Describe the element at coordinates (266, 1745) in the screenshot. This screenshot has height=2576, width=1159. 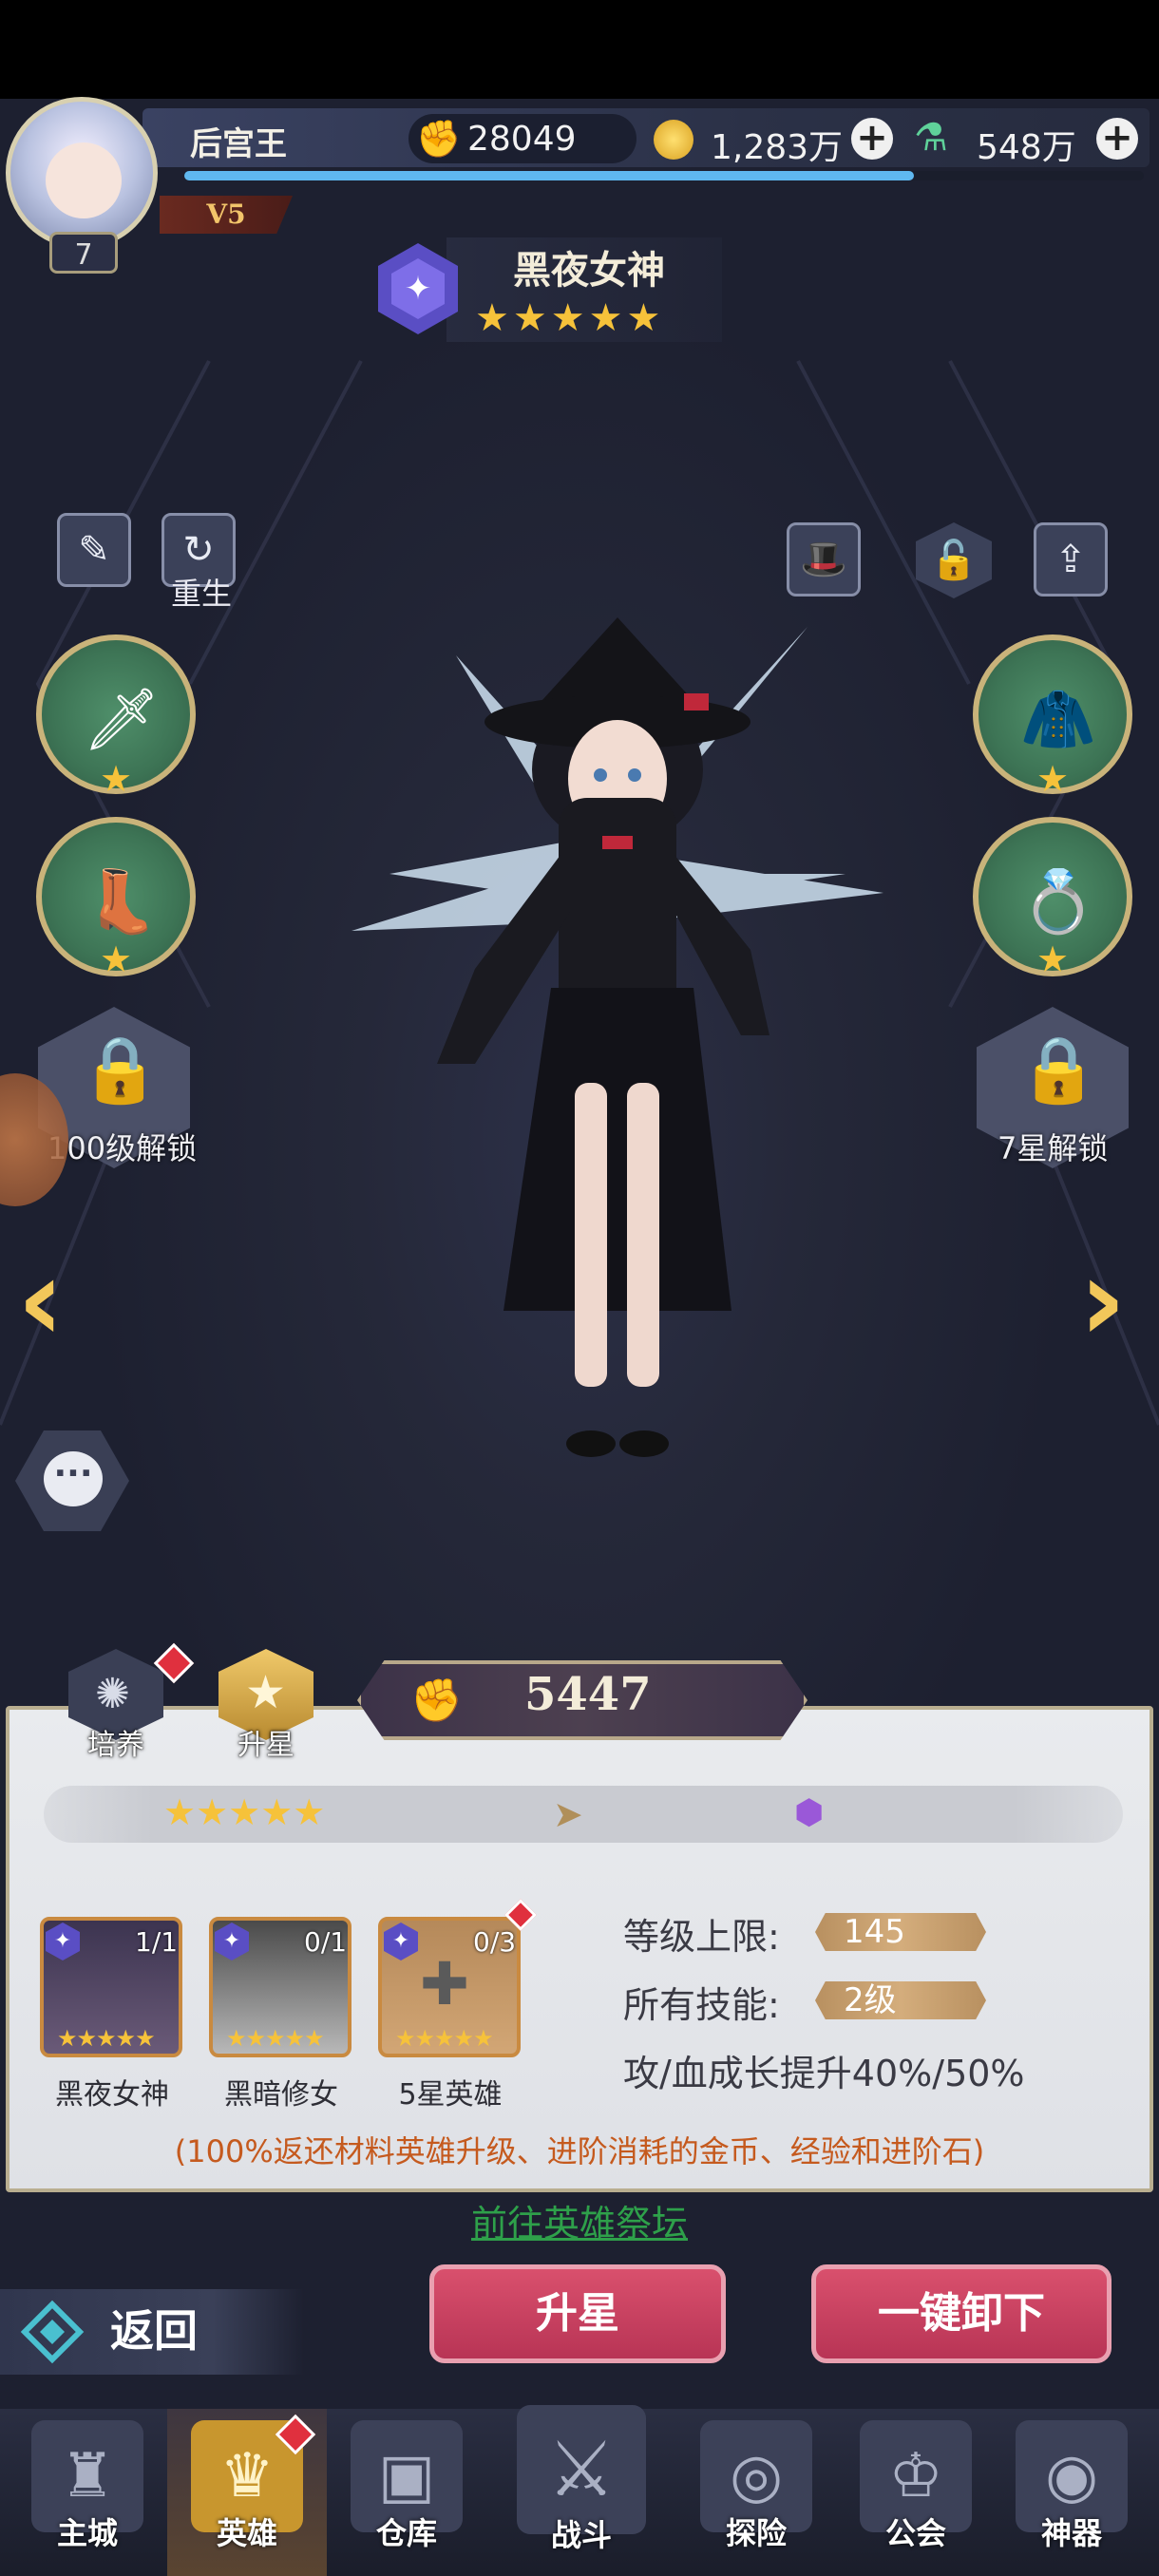
I see `tab-star-up-label: 升星` at that location.